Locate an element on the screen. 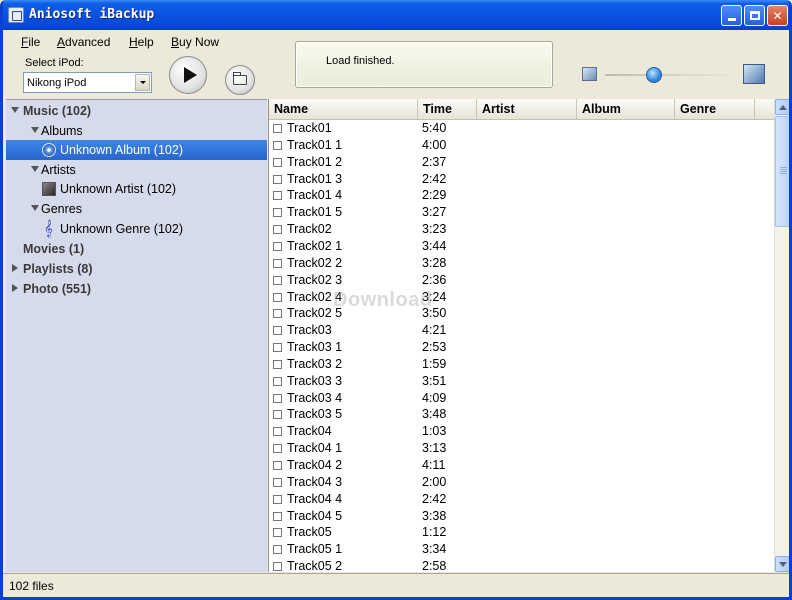 Image resolution: width=792 pixels, height=600 pixels. table-row: Track03 4:21 is located at coordinates (521, 330).